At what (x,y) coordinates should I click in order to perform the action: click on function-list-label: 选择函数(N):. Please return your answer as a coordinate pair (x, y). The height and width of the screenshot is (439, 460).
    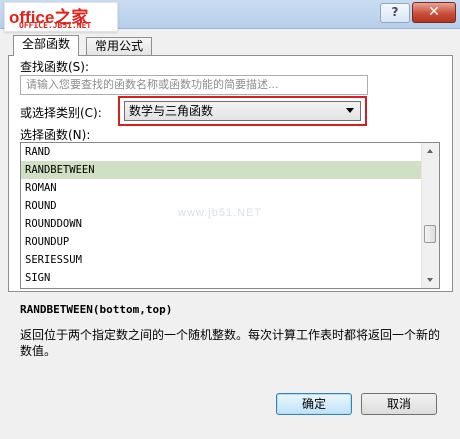
    Looking at the image, I should click on (55, 135).